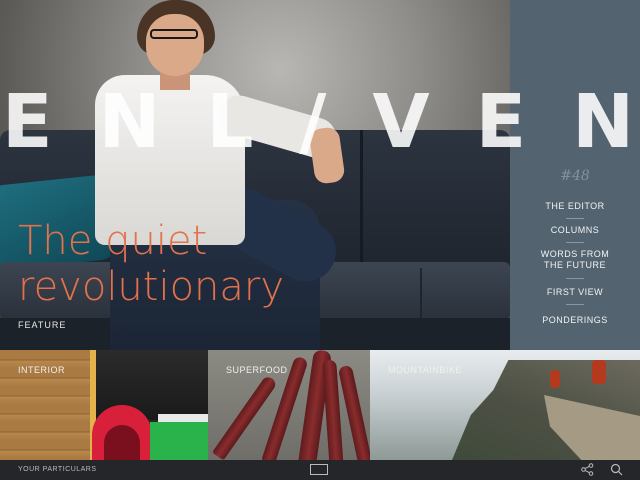 The width and height of the screenshot is (640, 480). I want to click on bottom-bar: YOUR PARTICULARS, so click(320, 470).